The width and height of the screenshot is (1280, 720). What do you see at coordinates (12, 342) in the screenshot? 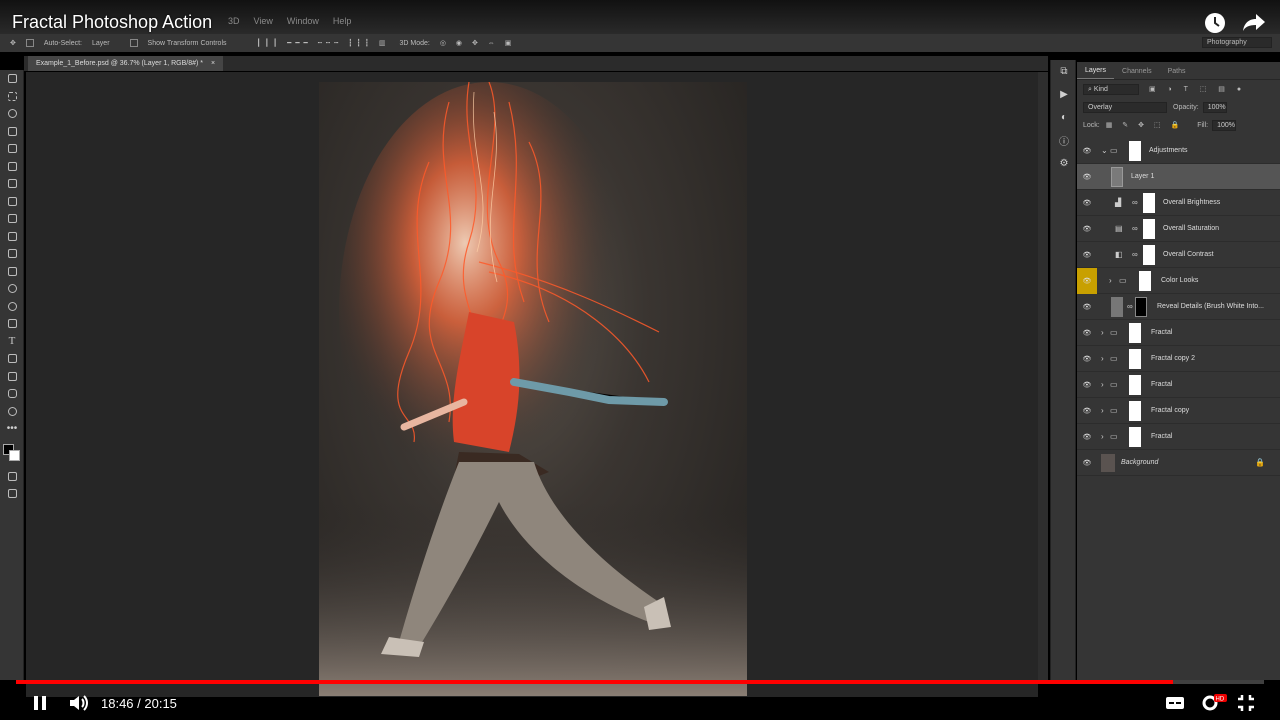
I see `type-tool: T` at bounding box center [12, 342].